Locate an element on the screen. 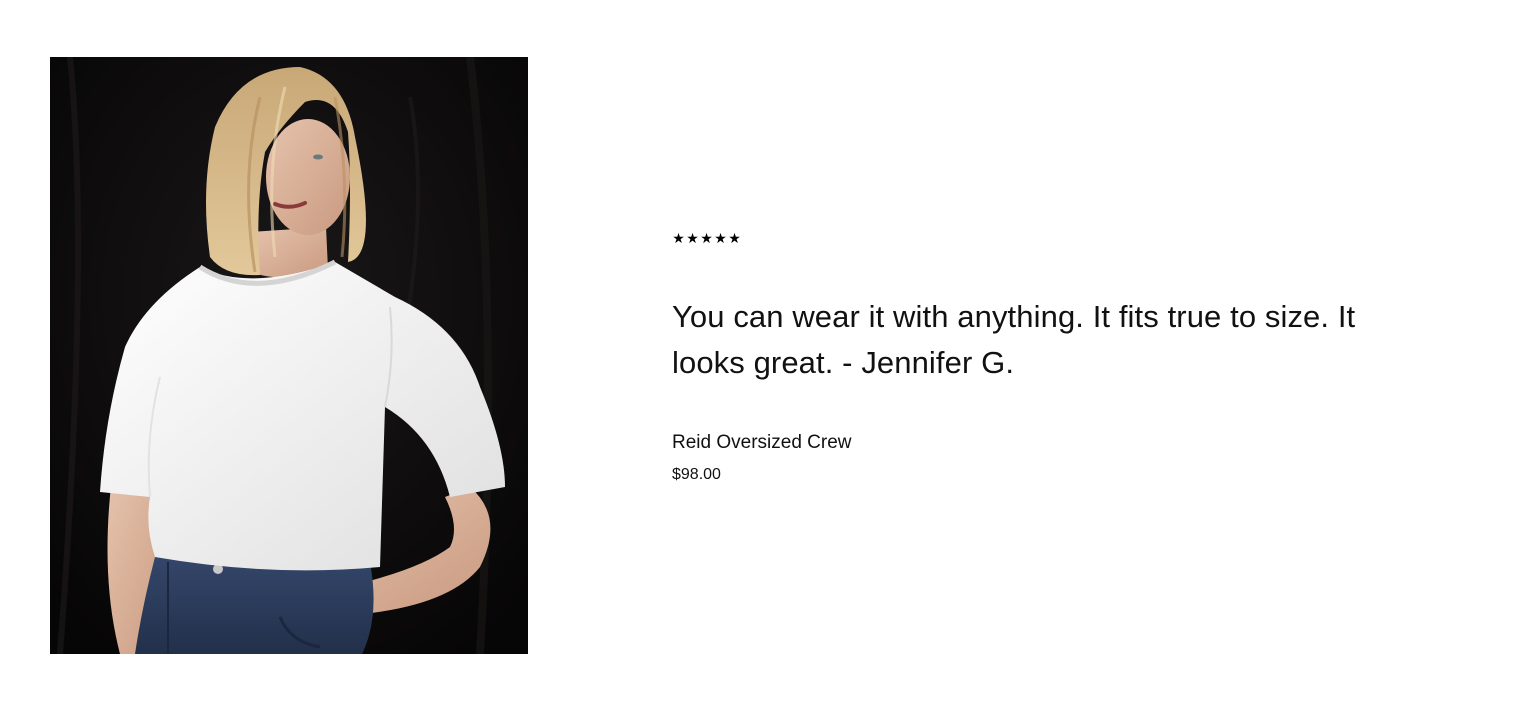  product-name-link: Reid Oversized Crew is located at coordinates (762, 443).